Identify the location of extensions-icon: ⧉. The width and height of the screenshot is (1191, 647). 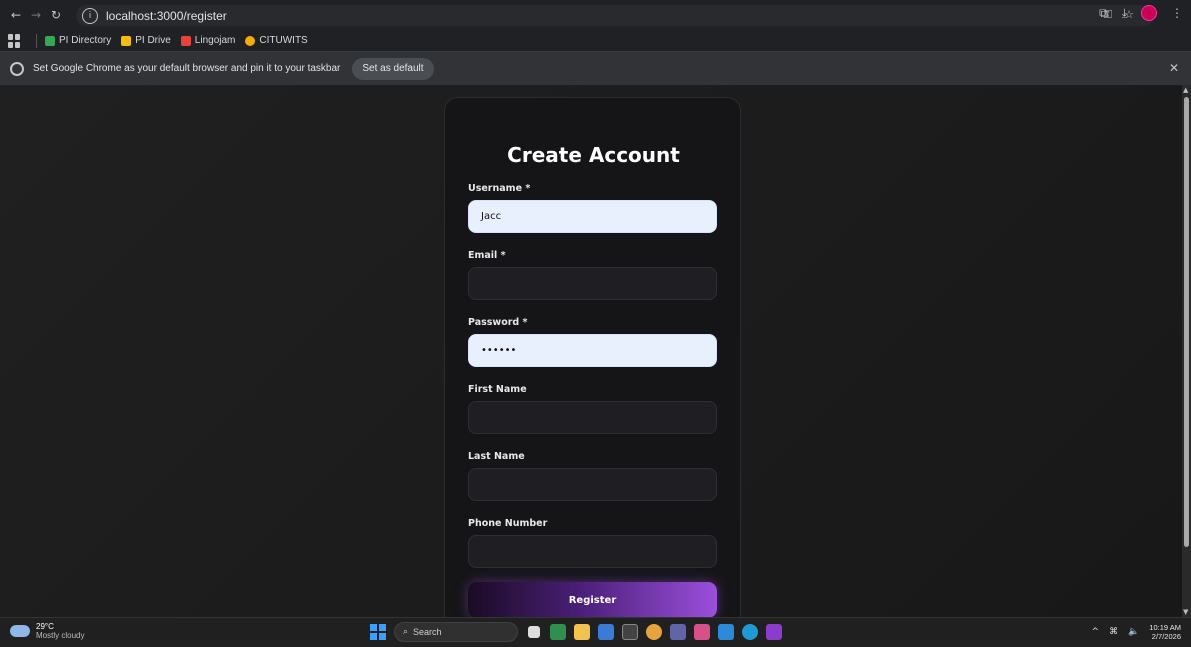
(1103, 13).